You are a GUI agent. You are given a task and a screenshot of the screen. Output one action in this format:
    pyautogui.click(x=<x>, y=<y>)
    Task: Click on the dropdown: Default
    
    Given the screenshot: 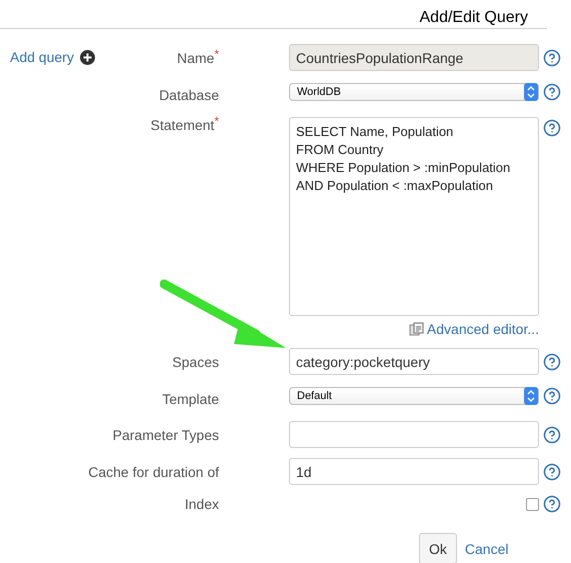 What is the action you would take?
    pyautogui.click(x=414, y=396)
    